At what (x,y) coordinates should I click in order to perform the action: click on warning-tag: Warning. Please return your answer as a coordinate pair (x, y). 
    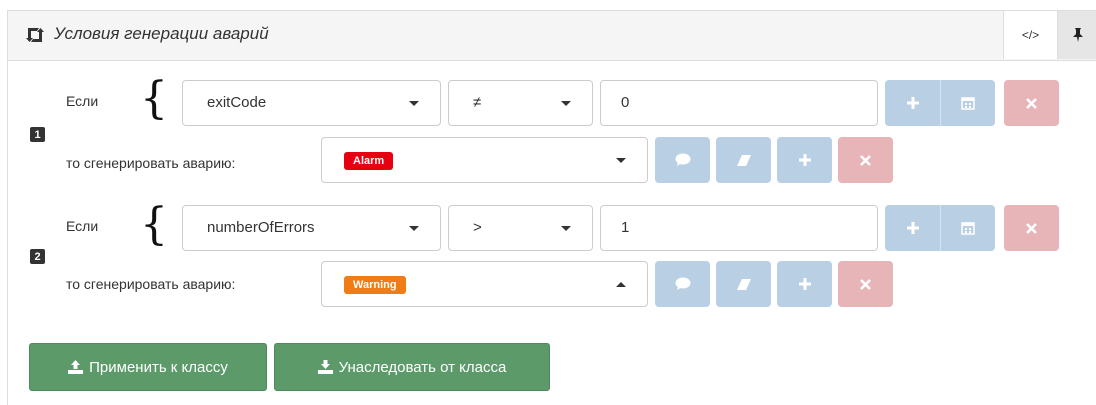
    Looking at the image, I should click on (375, 285).